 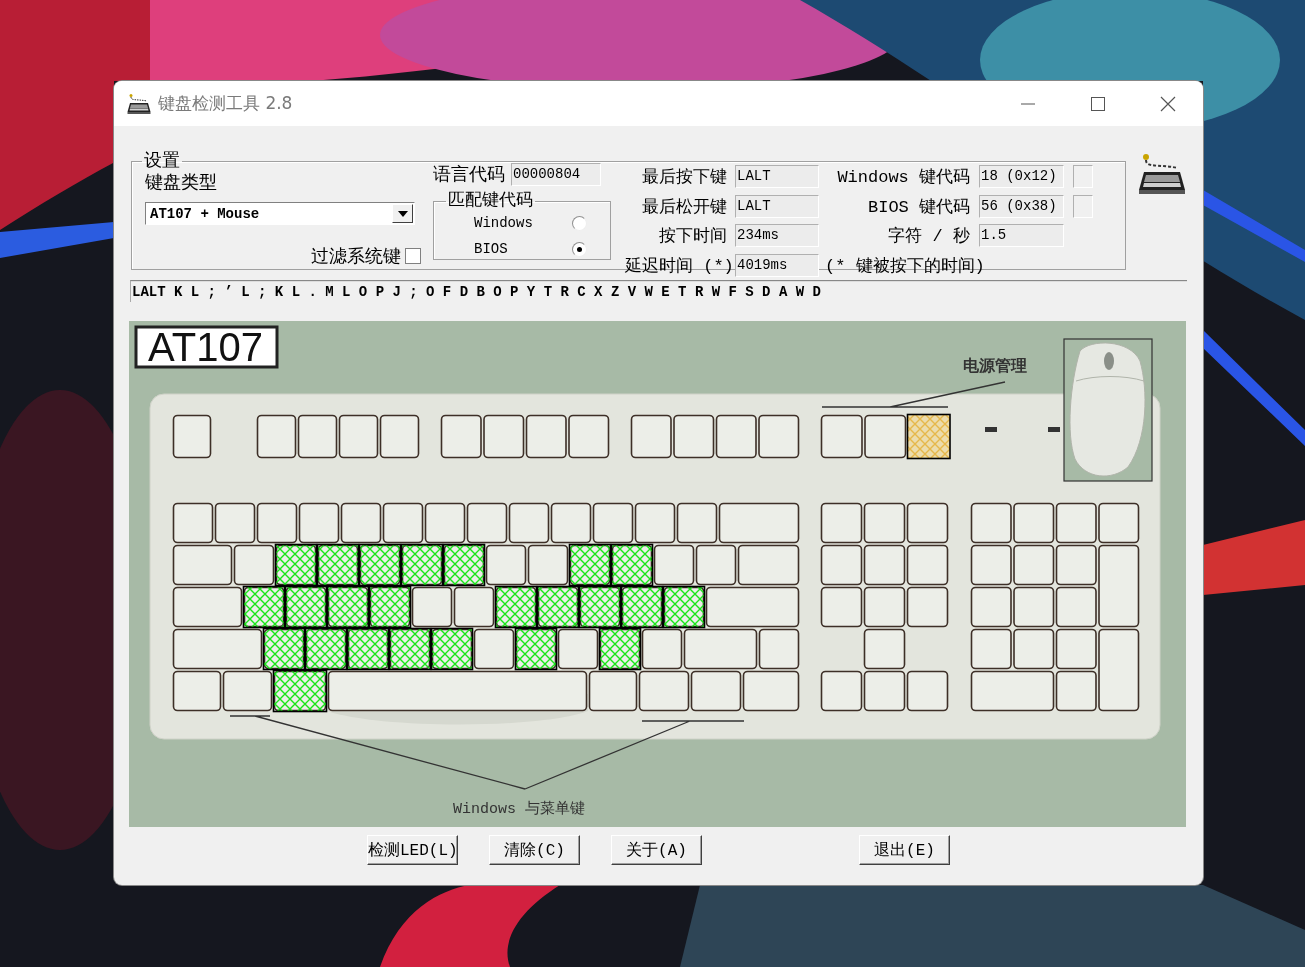 I want to click on checkbox-label: 过滤系统键, so click(x=356, y=257).